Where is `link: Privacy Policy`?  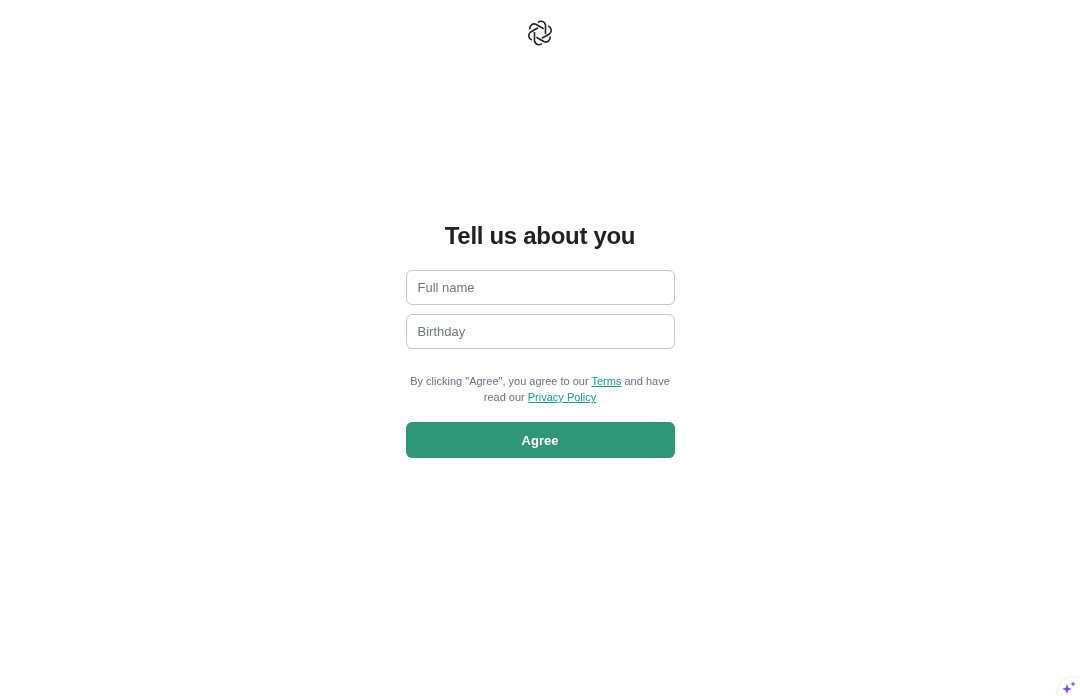 link: Privacy Policy is located at coordinates (562, 397).